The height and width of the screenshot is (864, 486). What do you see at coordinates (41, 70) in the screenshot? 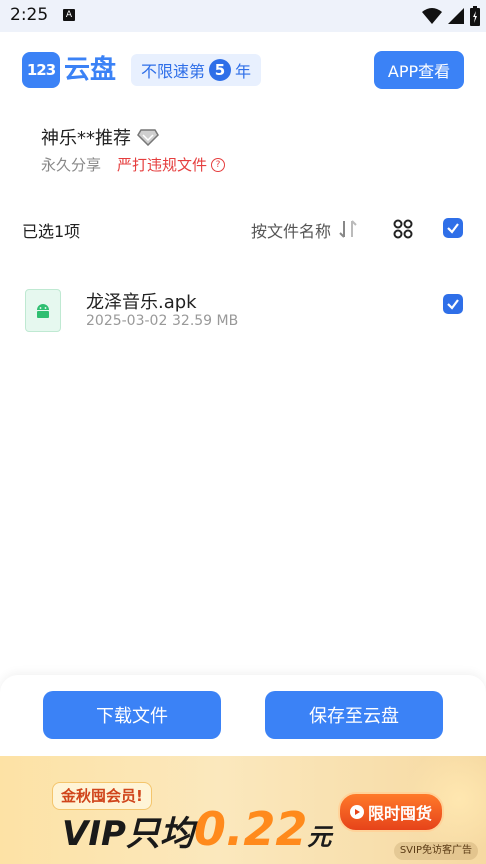
I see `logo-icon: 123` at bounding box center [41, 70].